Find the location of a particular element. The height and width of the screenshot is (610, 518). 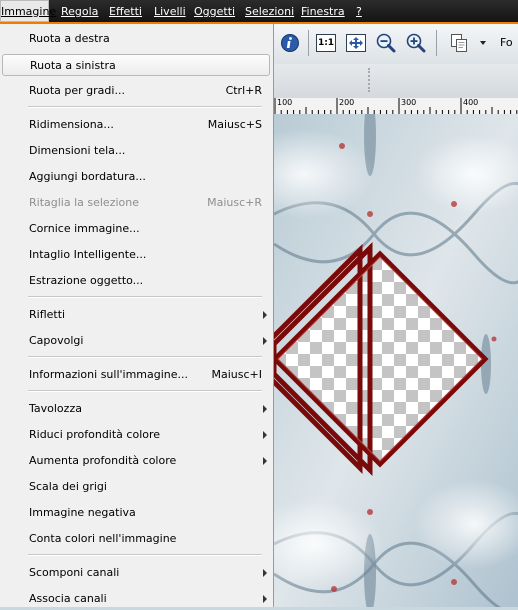

drag-handle is located at coordinates (370, 80).